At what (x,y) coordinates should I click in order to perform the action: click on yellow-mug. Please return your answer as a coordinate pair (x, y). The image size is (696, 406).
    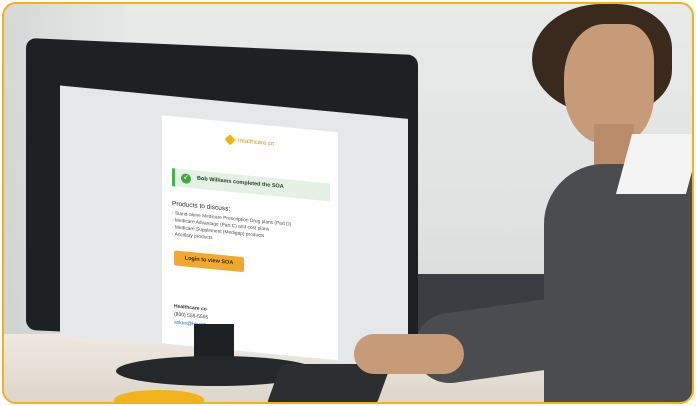
    Looking at the image, I should click on (159, 396).